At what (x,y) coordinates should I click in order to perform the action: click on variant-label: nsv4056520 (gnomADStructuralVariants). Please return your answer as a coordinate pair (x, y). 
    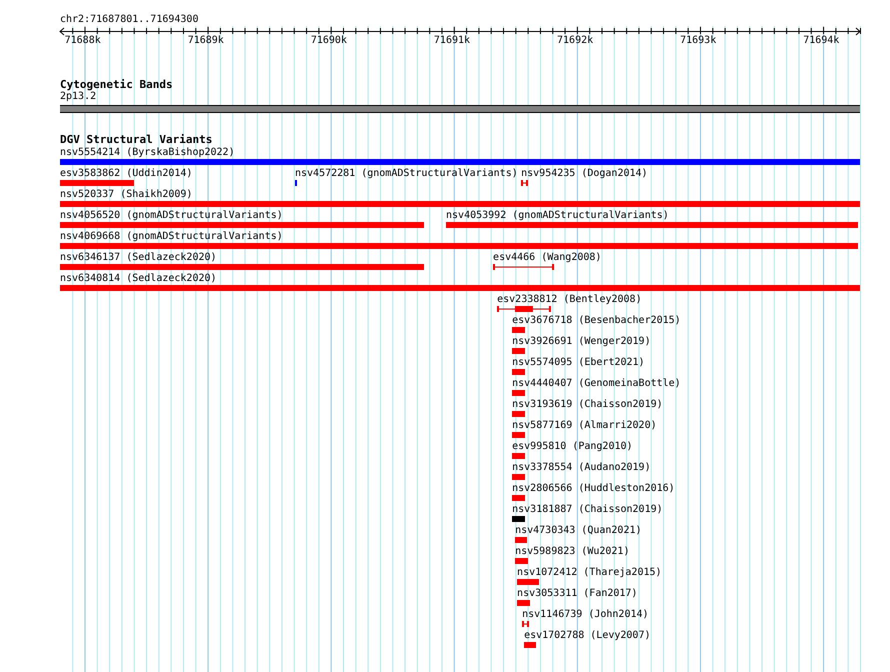
    Looking at the image, I should click on (171, 215).